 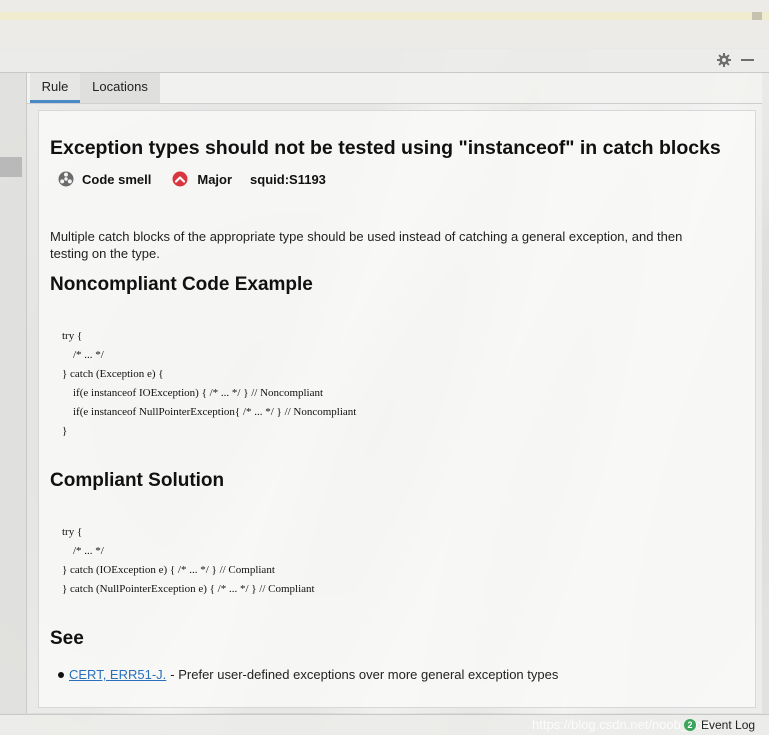 What do you see at coordinates (137, 480) in the screenshot?
I see `compliant-heading: Compliant Solution` at bounding box center [137, 480].